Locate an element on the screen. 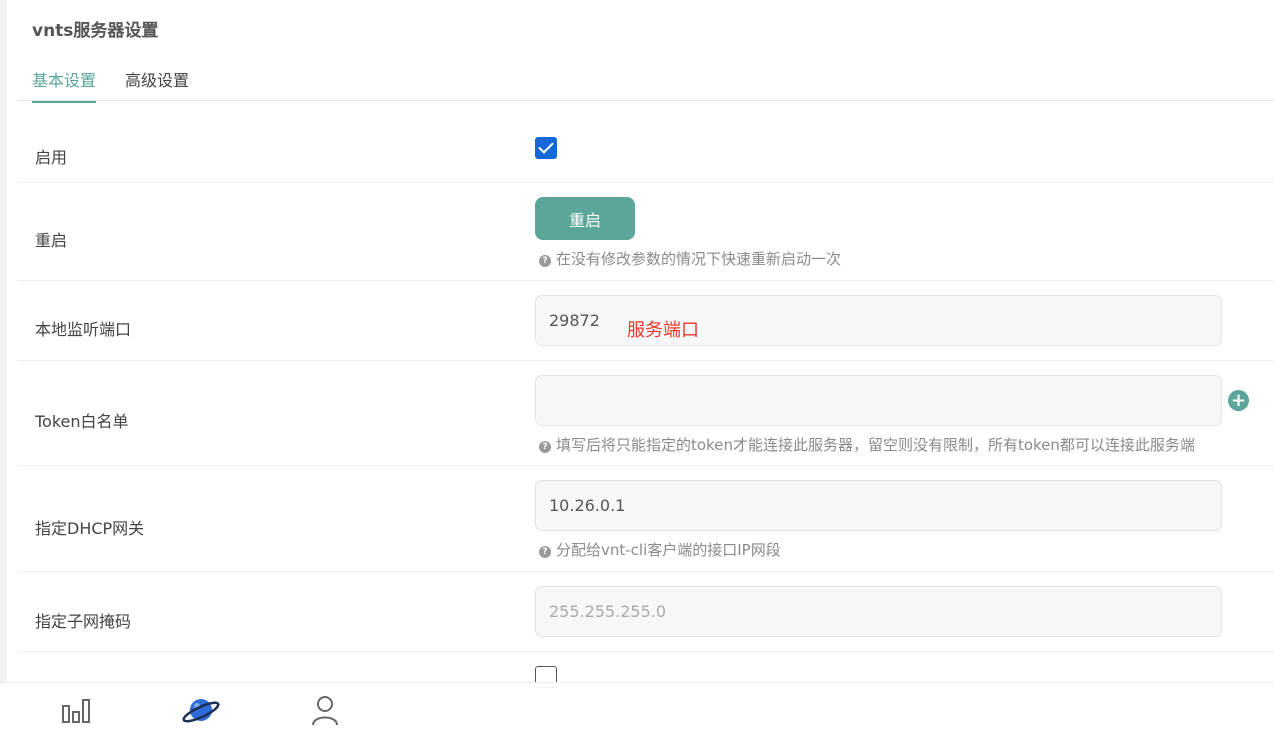  planet-icon is located at coordinates (201, 711).